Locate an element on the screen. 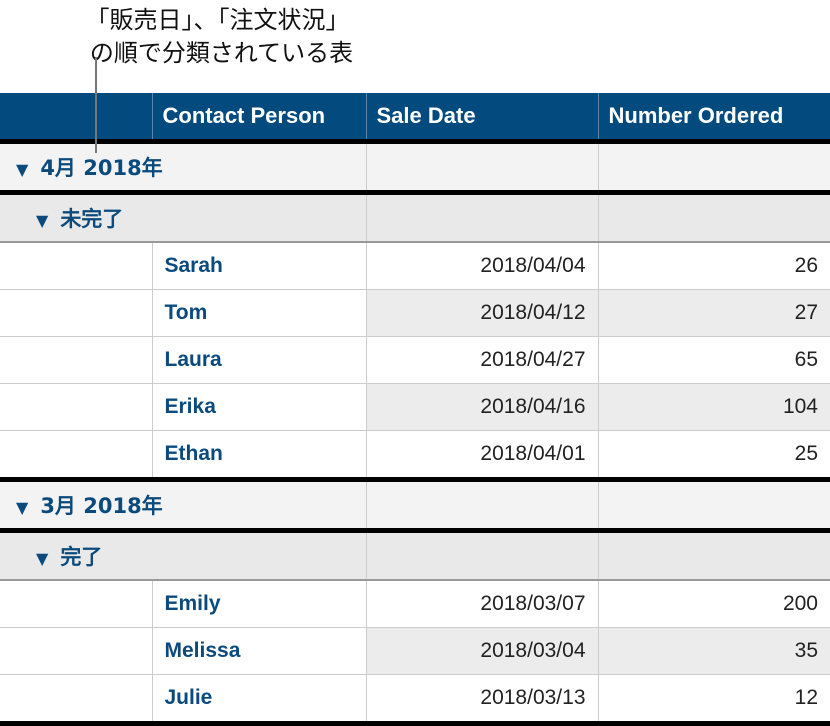 This screenshot has height=726, width=830. subgroup-row-complete: ▼ 完了 is located at coordinates (415, 555).